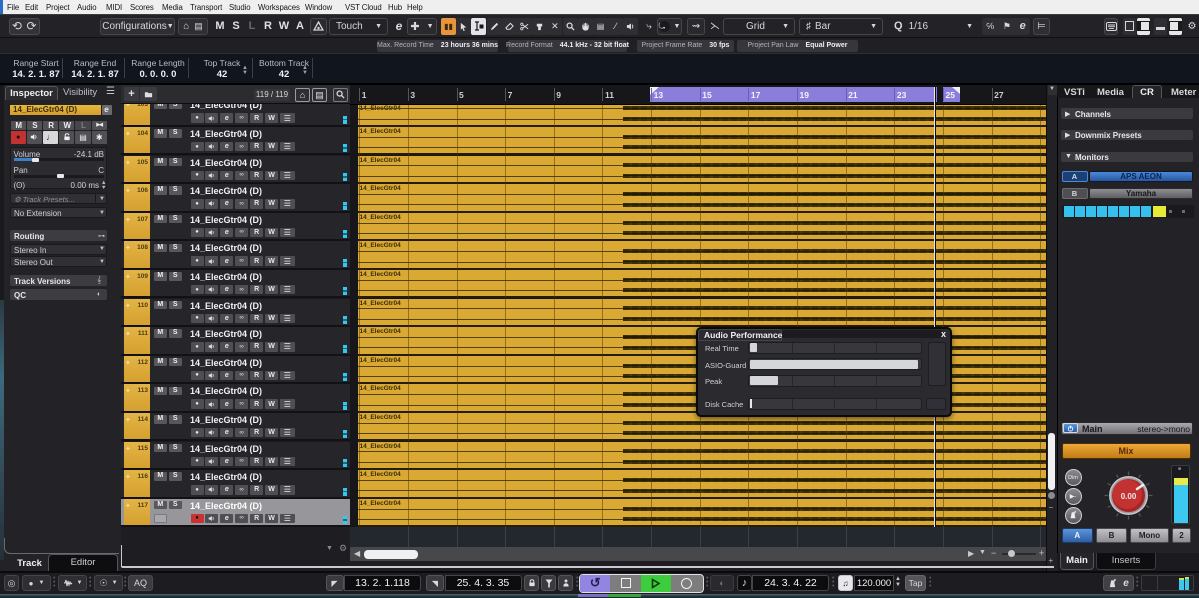 Image resolution: width=1199 pixels, height=598 pixels. I want to click on svg-text: 0.00, so click(1129, 496).